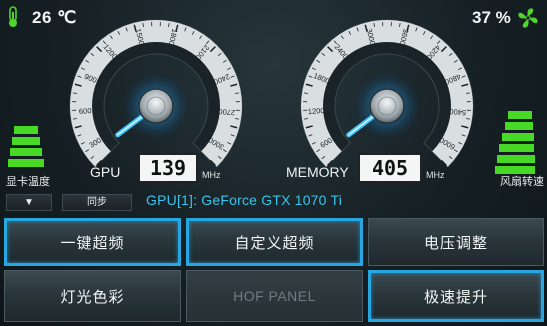 This screenshot has height=326, width=547. What do you see at coordinates (274, 296) in the screenshot?
I see `hof-panel-button: HOF PANEL` at bounding box center [274, 296].